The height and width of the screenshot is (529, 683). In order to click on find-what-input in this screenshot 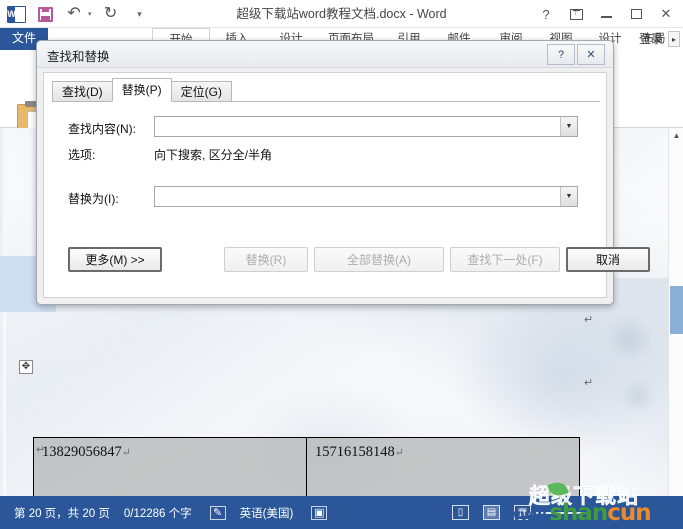, I will do `click(357, 126)`.